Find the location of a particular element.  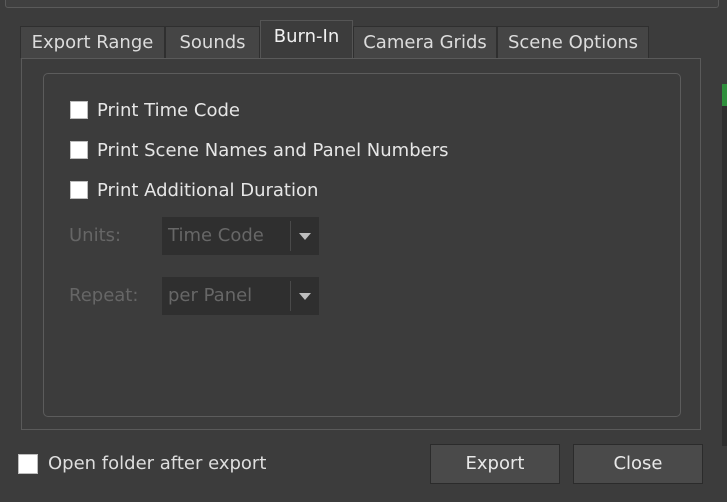

units-label: Units: is located at coordinates (95, 235).